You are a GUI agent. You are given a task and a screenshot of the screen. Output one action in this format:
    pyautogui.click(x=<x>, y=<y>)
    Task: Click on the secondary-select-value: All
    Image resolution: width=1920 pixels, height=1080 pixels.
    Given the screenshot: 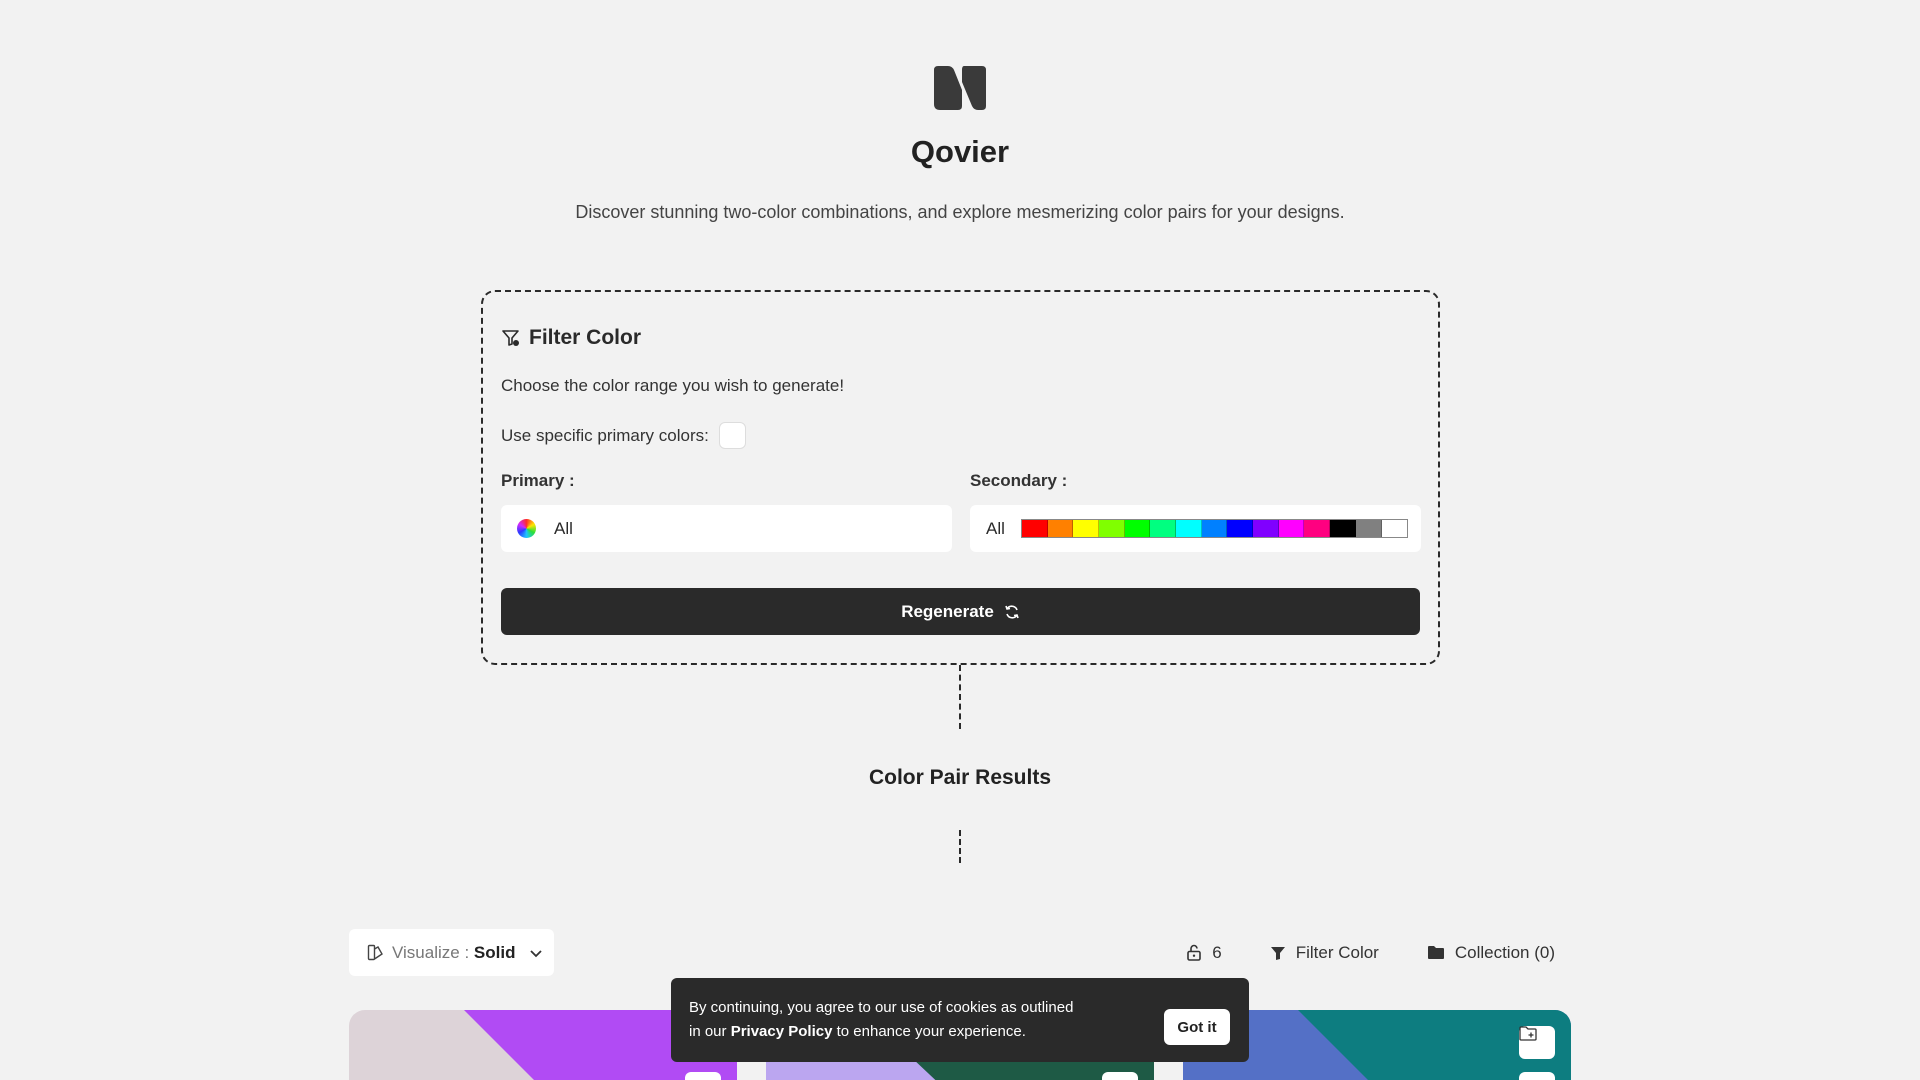 What is the action you would take?
    pyautogui.click(x=995, y=528)
    